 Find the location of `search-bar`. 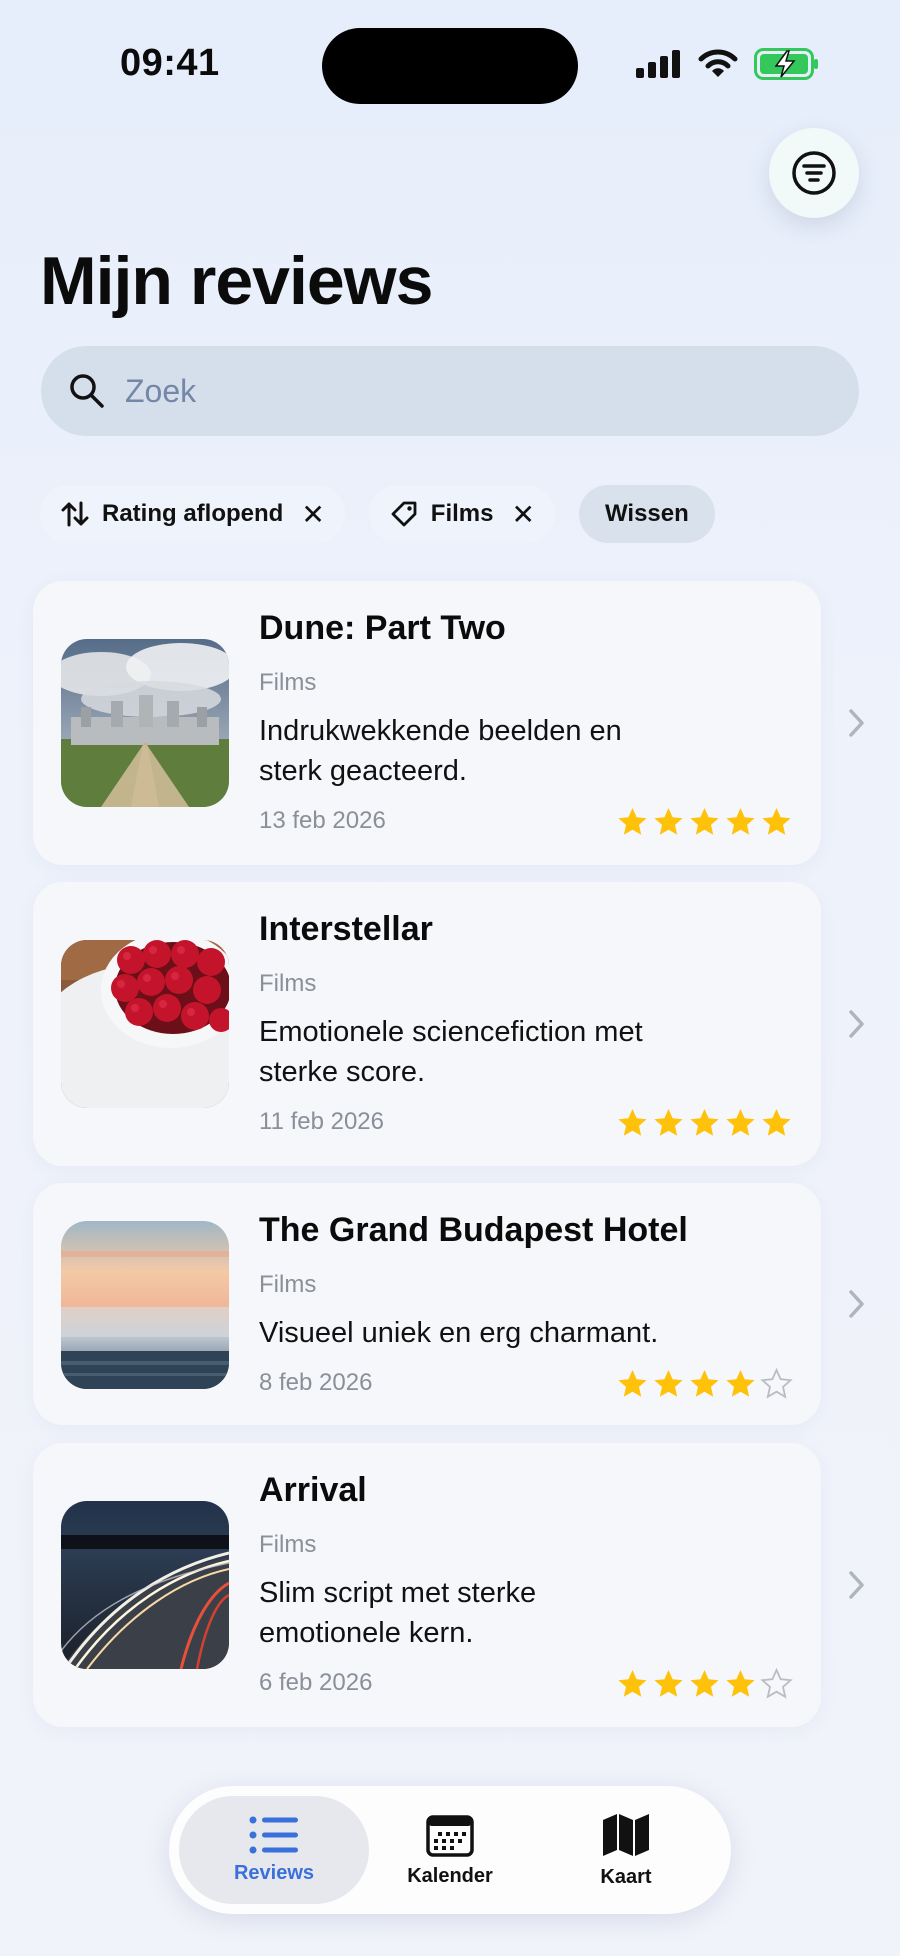

search-bar is located at coordinates (450, 391).